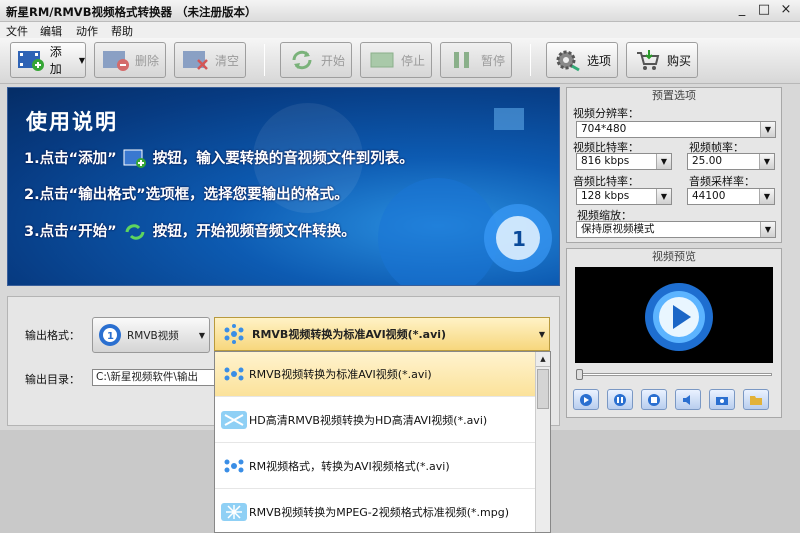  I want to click on dropdown-scrollbar: ▲, so click(542, 442).